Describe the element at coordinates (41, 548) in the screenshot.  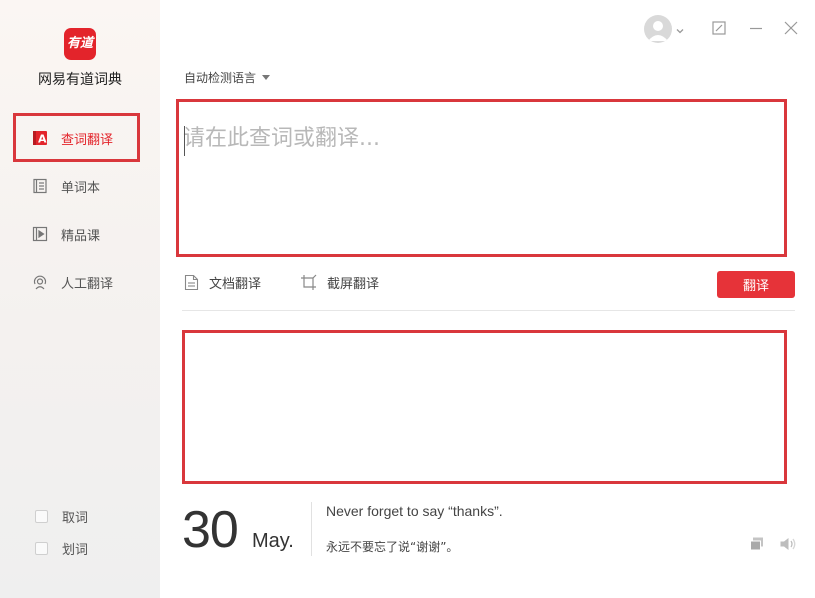
I see `select-word-checkbox` at that location.